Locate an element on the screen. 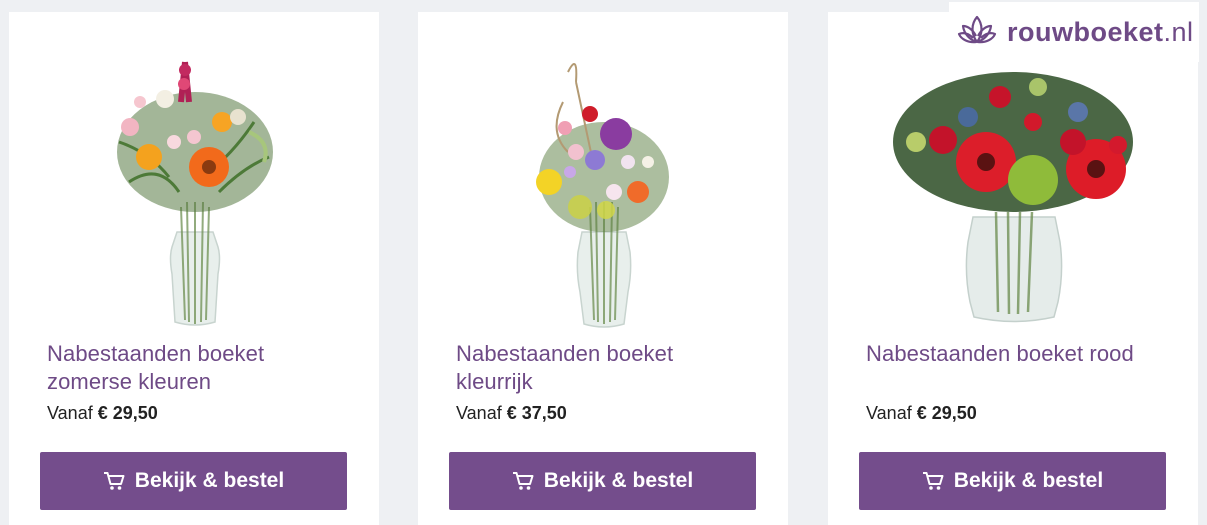 The height and width of the screenshot is (525, 1207). logo-brand: rouwboeket is located at coordinates (1085, 31).